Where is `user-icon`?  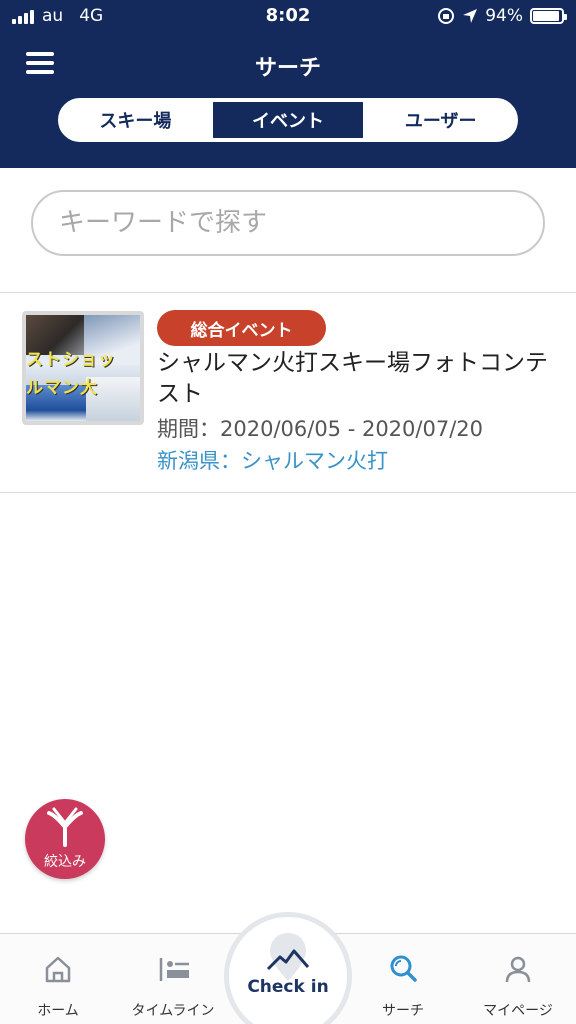 user-icon is located at coordinates (518, 969).